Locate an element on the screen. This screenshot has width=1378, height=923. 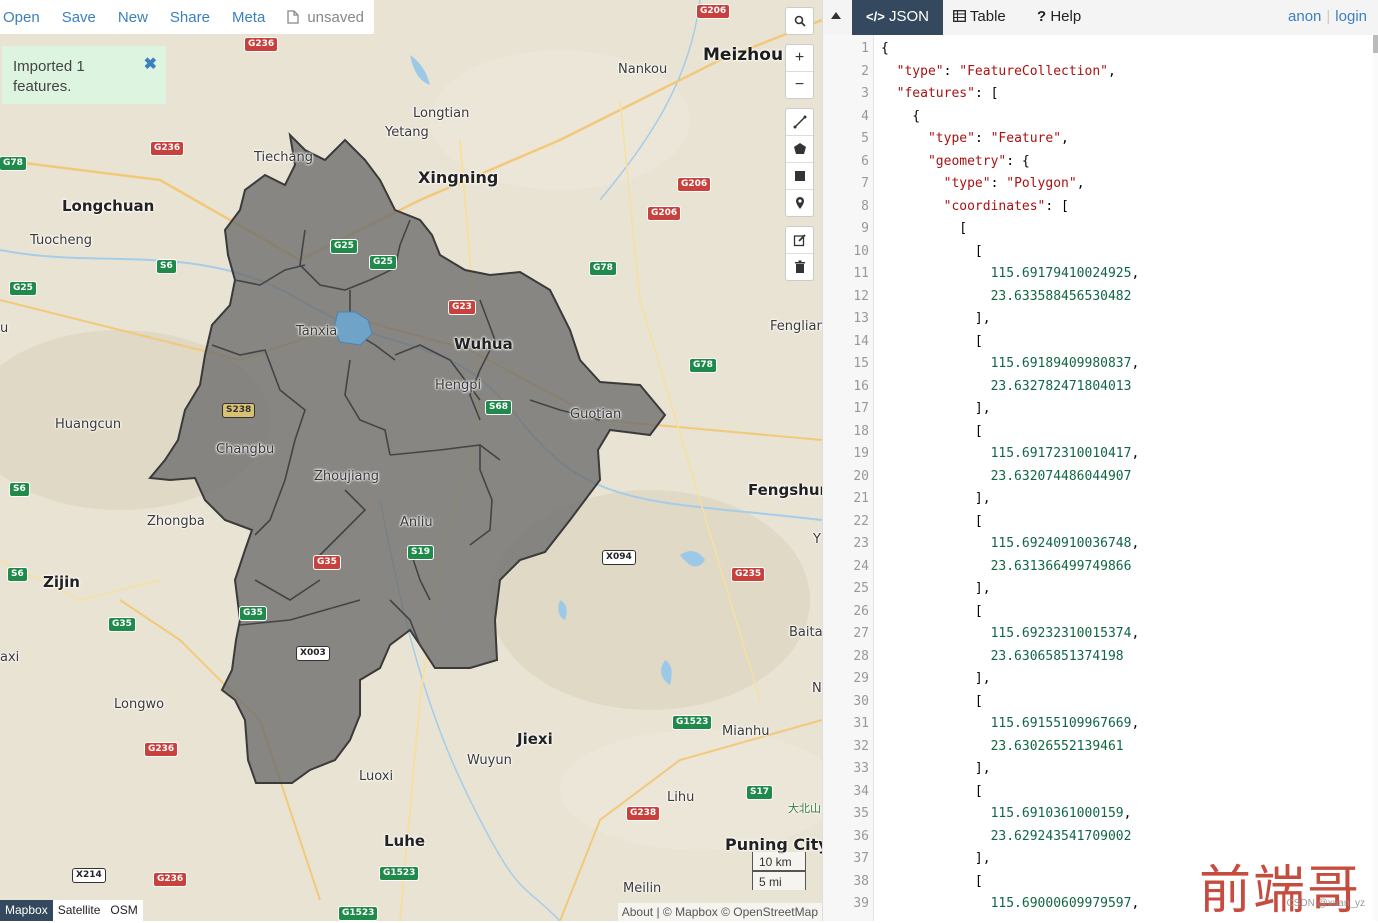
code-line: "coordinates": [ is located at coordinates (975, 206).